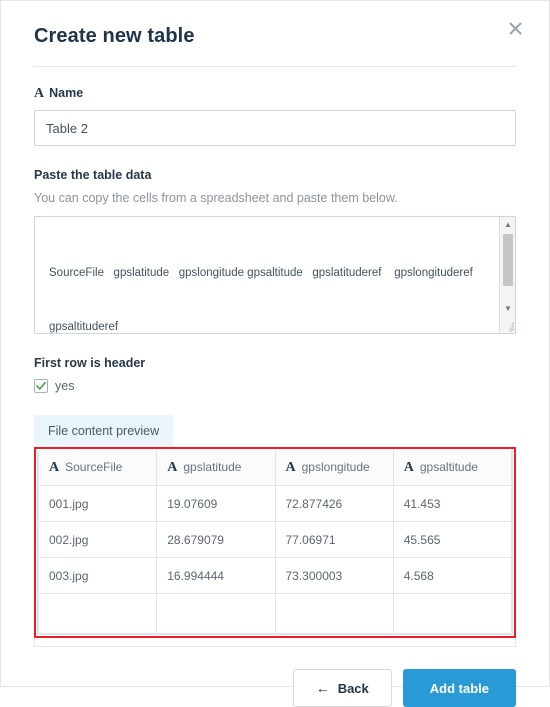 This screenshot has width=550, height=707. I want to click on table-cell: 73.300003, so click(334, 575).